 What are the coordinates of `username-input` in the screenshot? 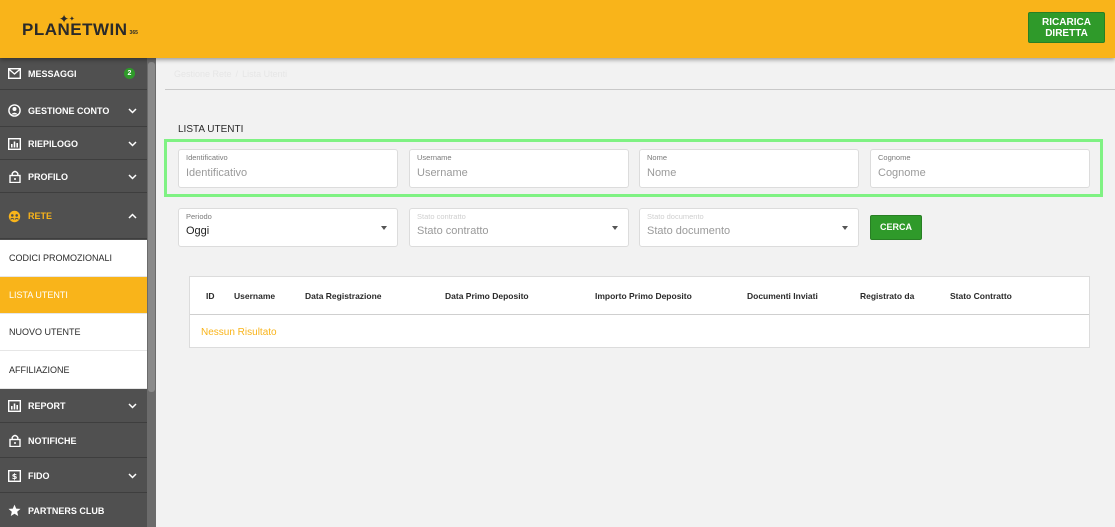 It's located at (517, 173).